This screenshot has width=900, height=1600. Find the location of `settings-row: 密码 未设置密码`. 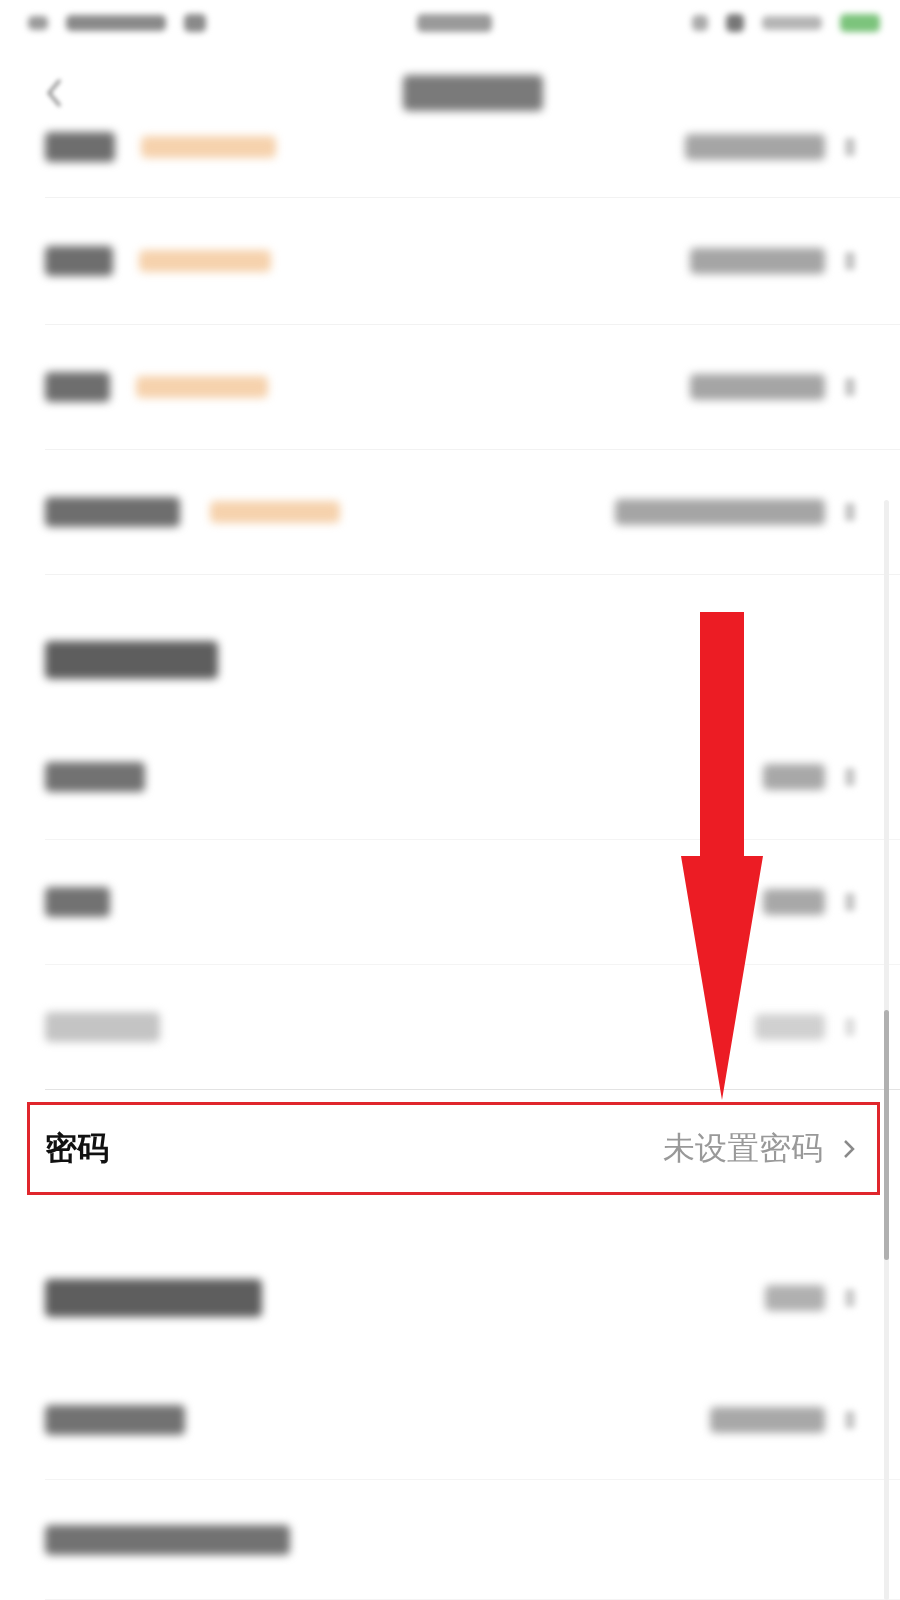

settings-row: 密码 未设置密码 is located at coordinates (453, 1148).